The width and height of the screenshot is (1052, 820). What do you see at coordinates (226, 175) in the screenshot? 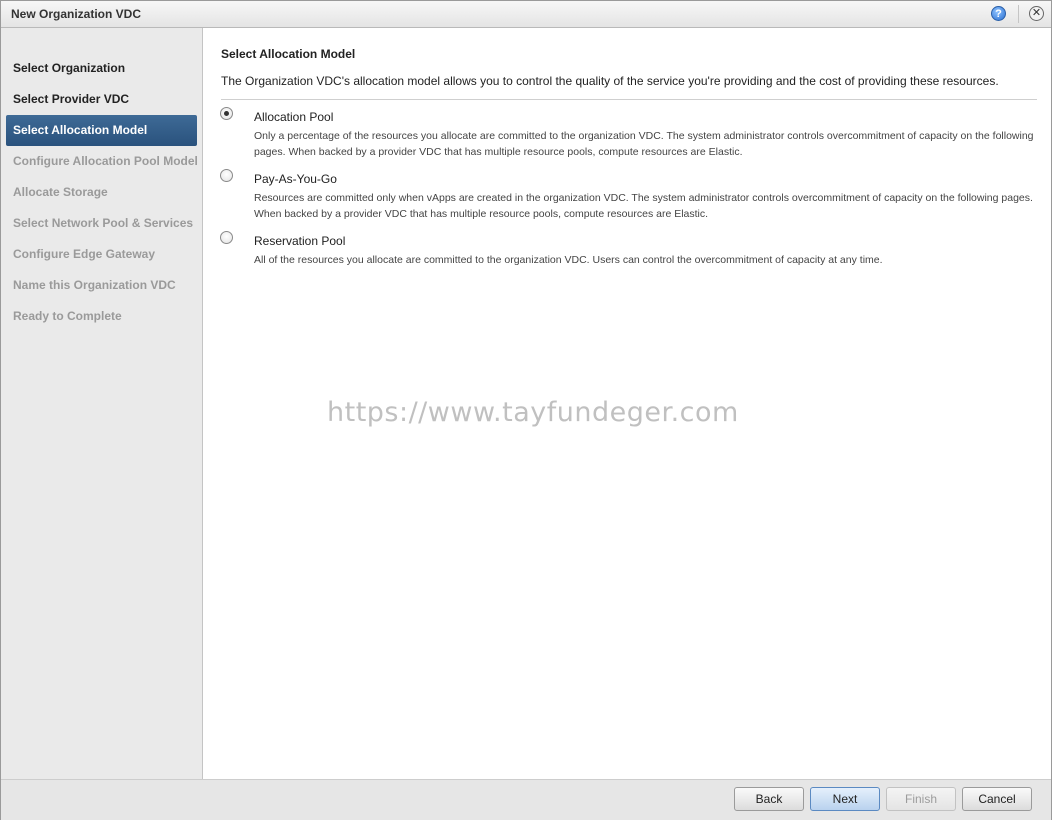
I see `radio-pay-as-you-go` at bounding box center [226, 175].